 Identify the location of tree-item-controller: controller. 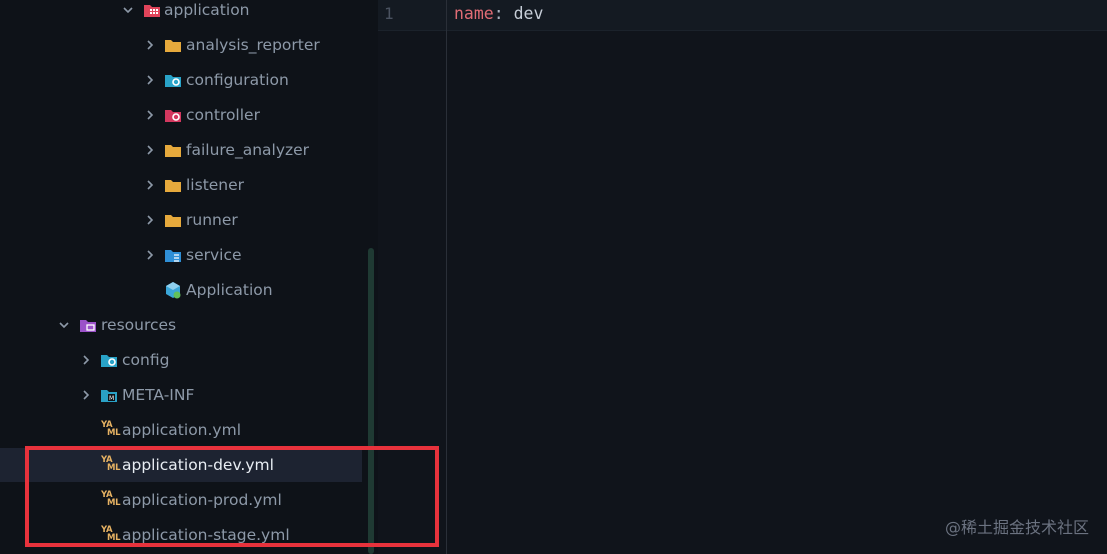
(181, 115).